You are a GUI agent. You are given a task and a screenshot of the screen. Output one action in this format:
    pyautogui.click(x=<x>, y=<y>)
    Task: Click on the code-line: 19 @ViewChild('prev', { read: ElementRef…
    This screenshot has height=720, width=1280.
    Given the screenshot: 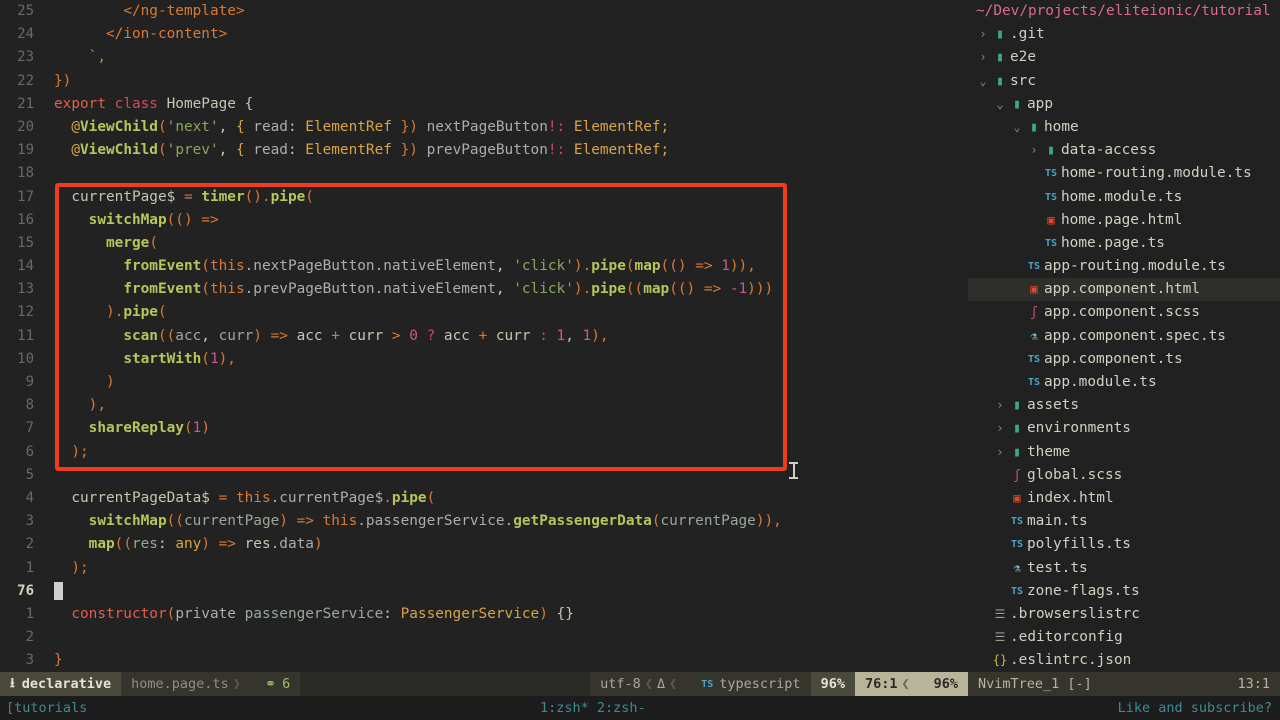 What is the action you would take?
    pyautogui.click(x=484, y=150)
    